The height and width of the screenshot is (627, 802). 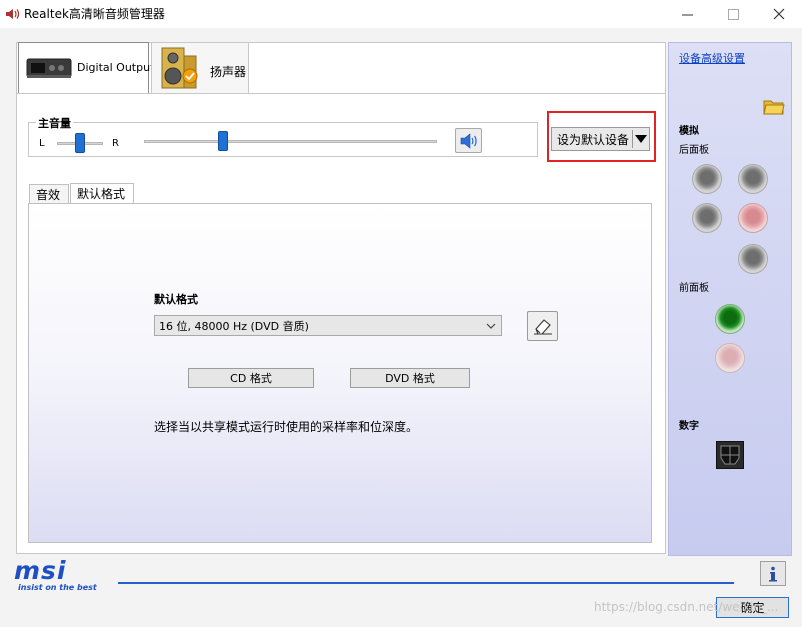 I want to click on tab-digital-output-label: Digital Output, so click(x=116, y=67).